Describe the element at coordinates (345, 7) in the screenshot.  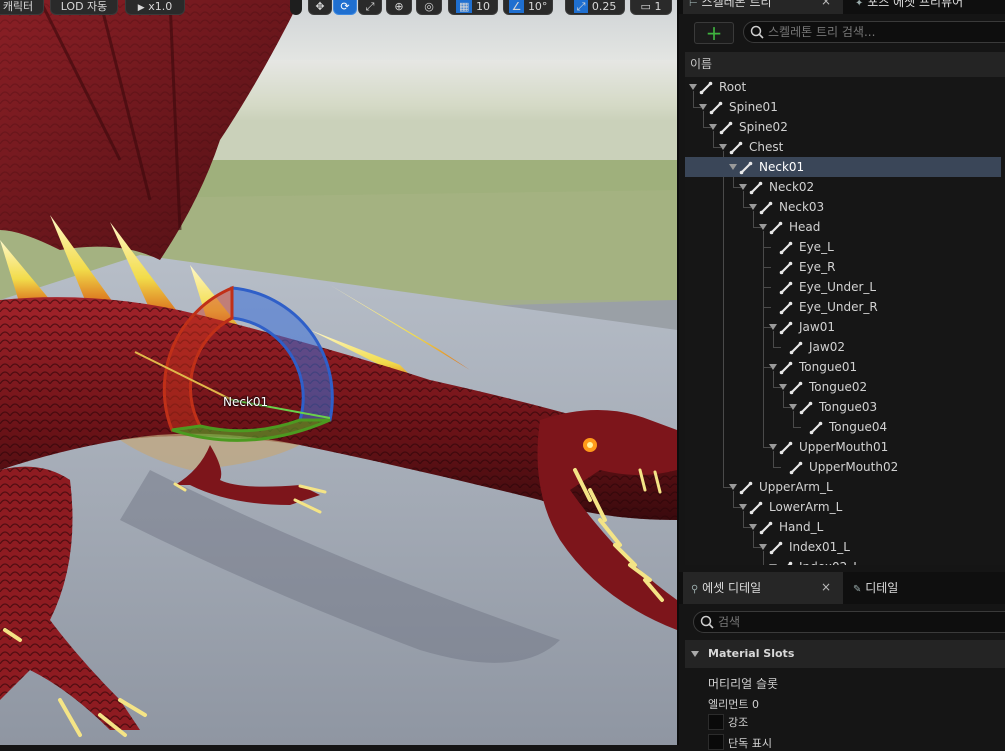
I see `rotate-button: ⟳` at that location.